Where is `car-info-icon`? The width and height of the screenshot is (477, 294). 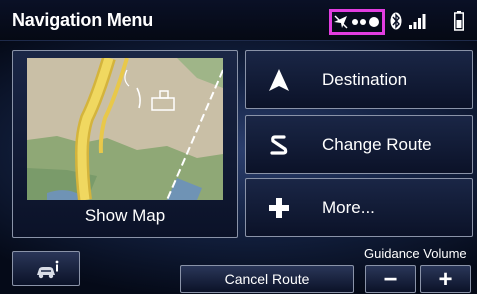 car-info-icon is located at coordinates (48, 269).